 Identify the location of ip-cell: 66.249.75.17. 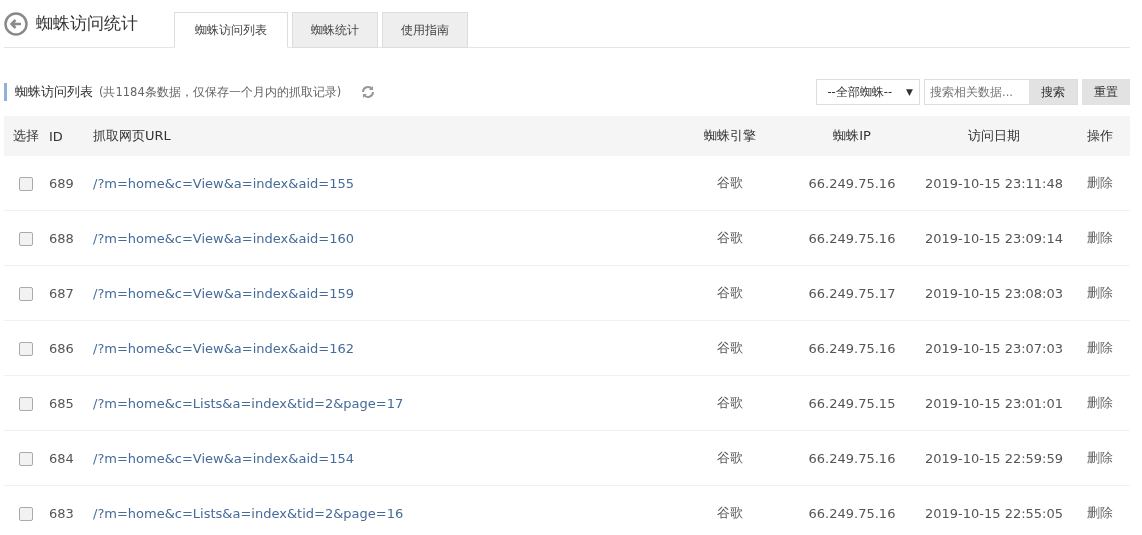
(852, 293).